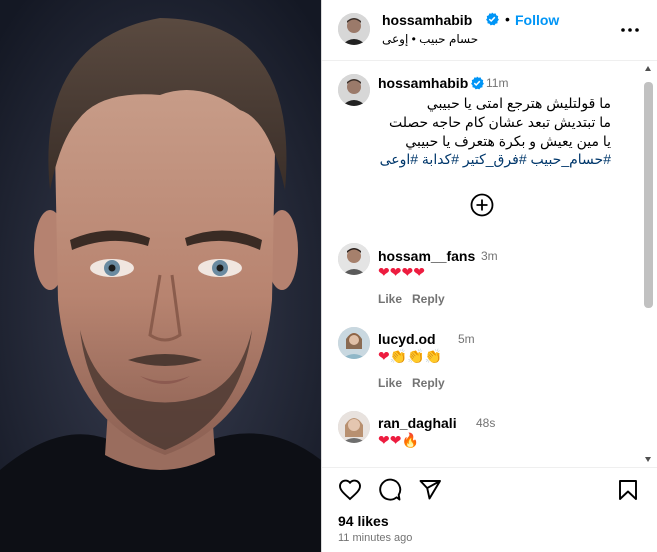 The image size is (657, 552). What do you see at coordinates (628, 490) in the screenshot?
I see `bookmark-icon` at bounding box center [628, 490].